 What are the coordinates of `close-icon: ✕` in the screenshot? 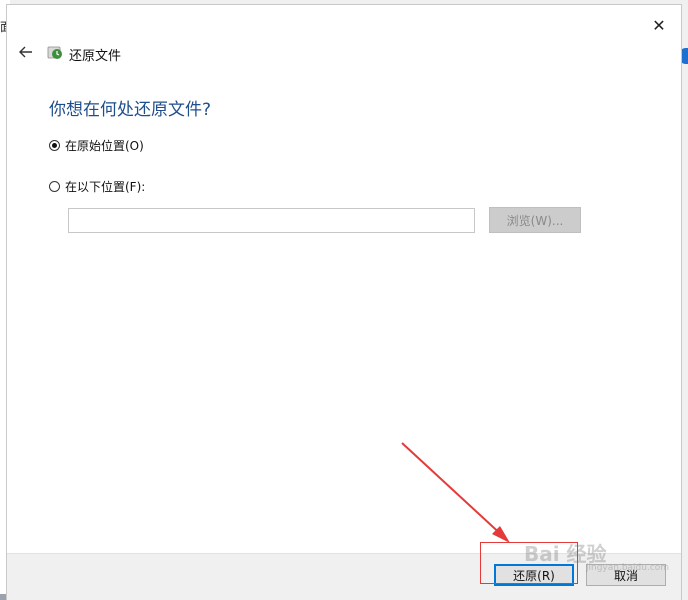 It's located at (659, 25).